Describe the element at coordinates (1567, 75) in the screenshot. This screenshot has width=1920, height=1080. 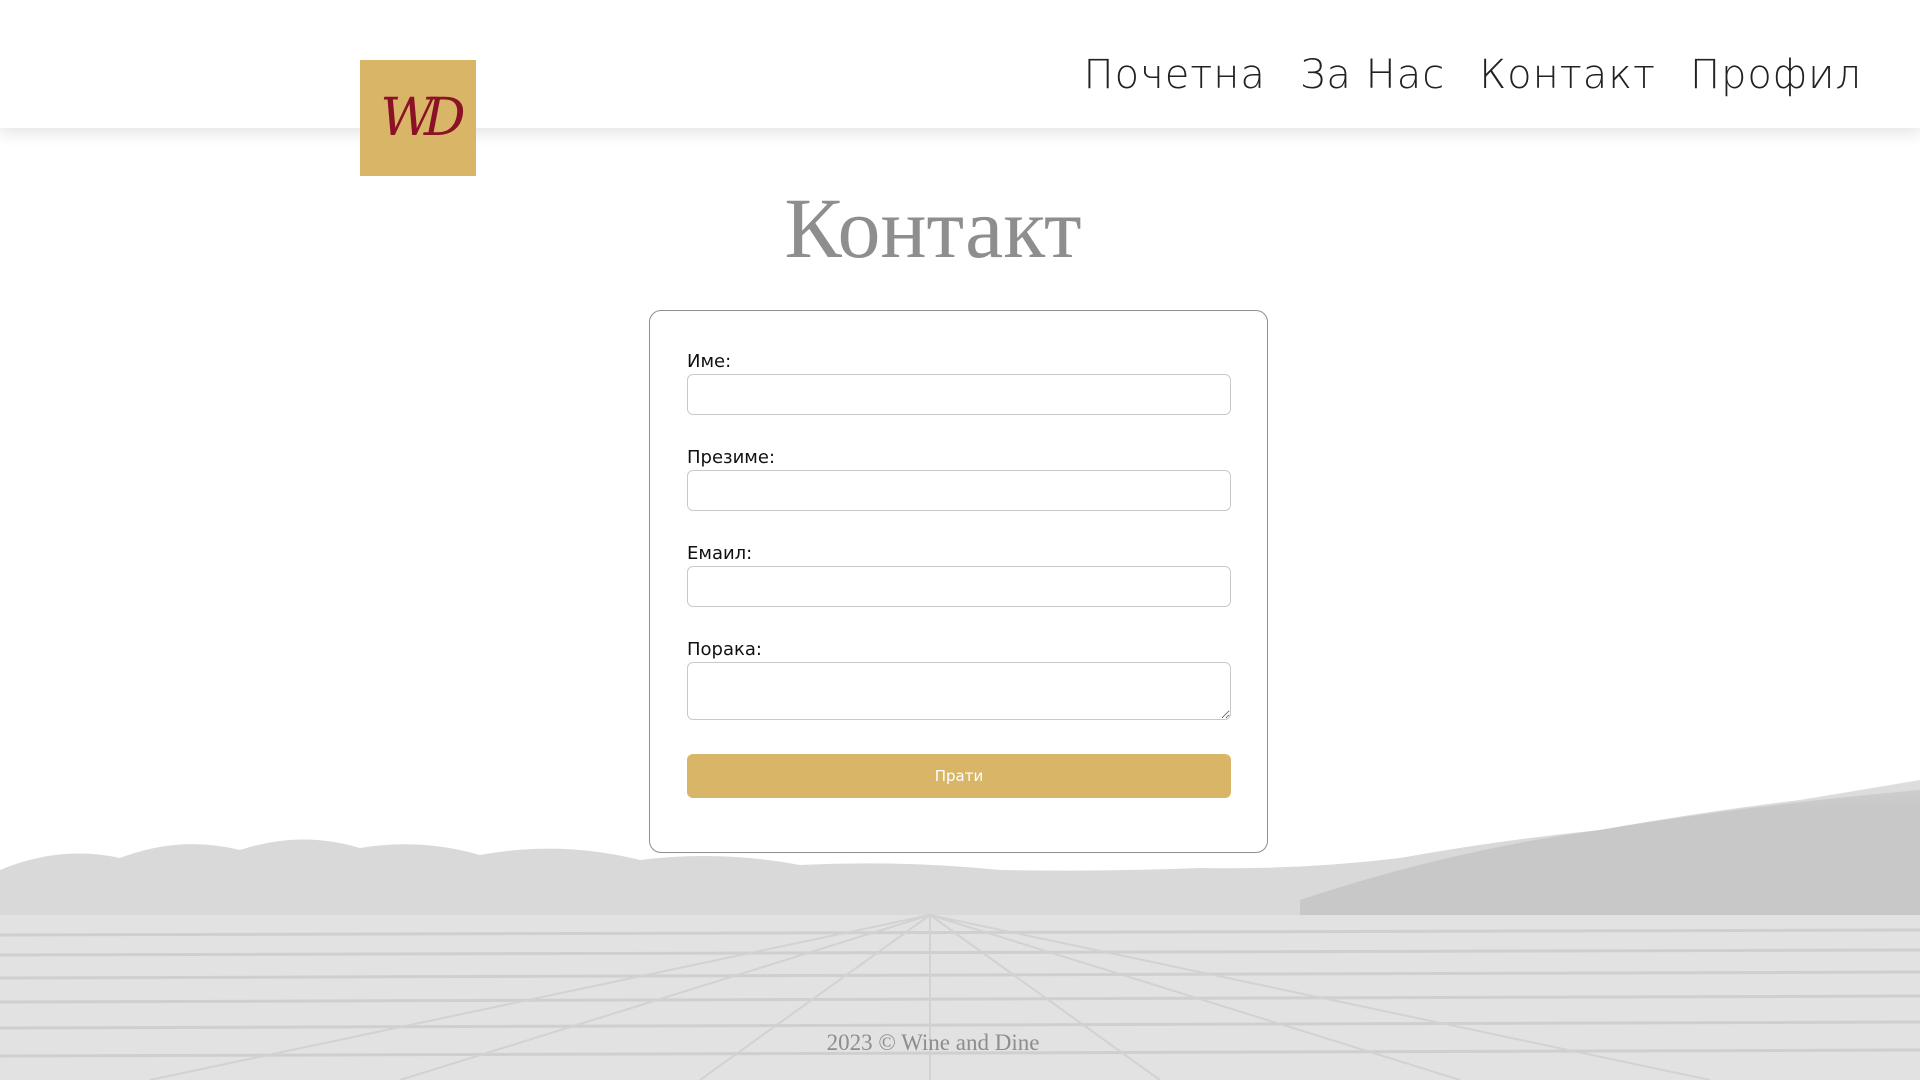
I see `nav-item-contact: Контакт` at that location.